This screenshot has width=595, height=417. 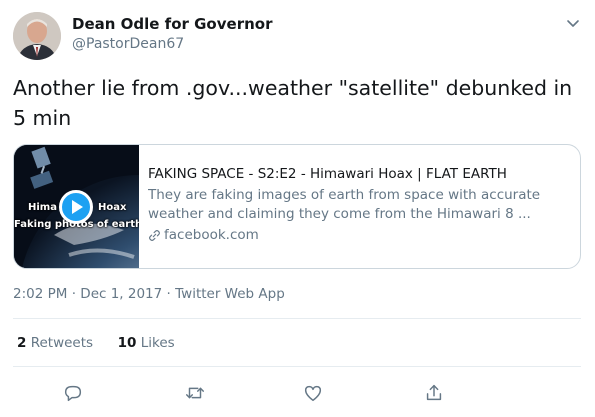 I want to click on card-domain-text: facebook.com, so click(x=211, y=235).